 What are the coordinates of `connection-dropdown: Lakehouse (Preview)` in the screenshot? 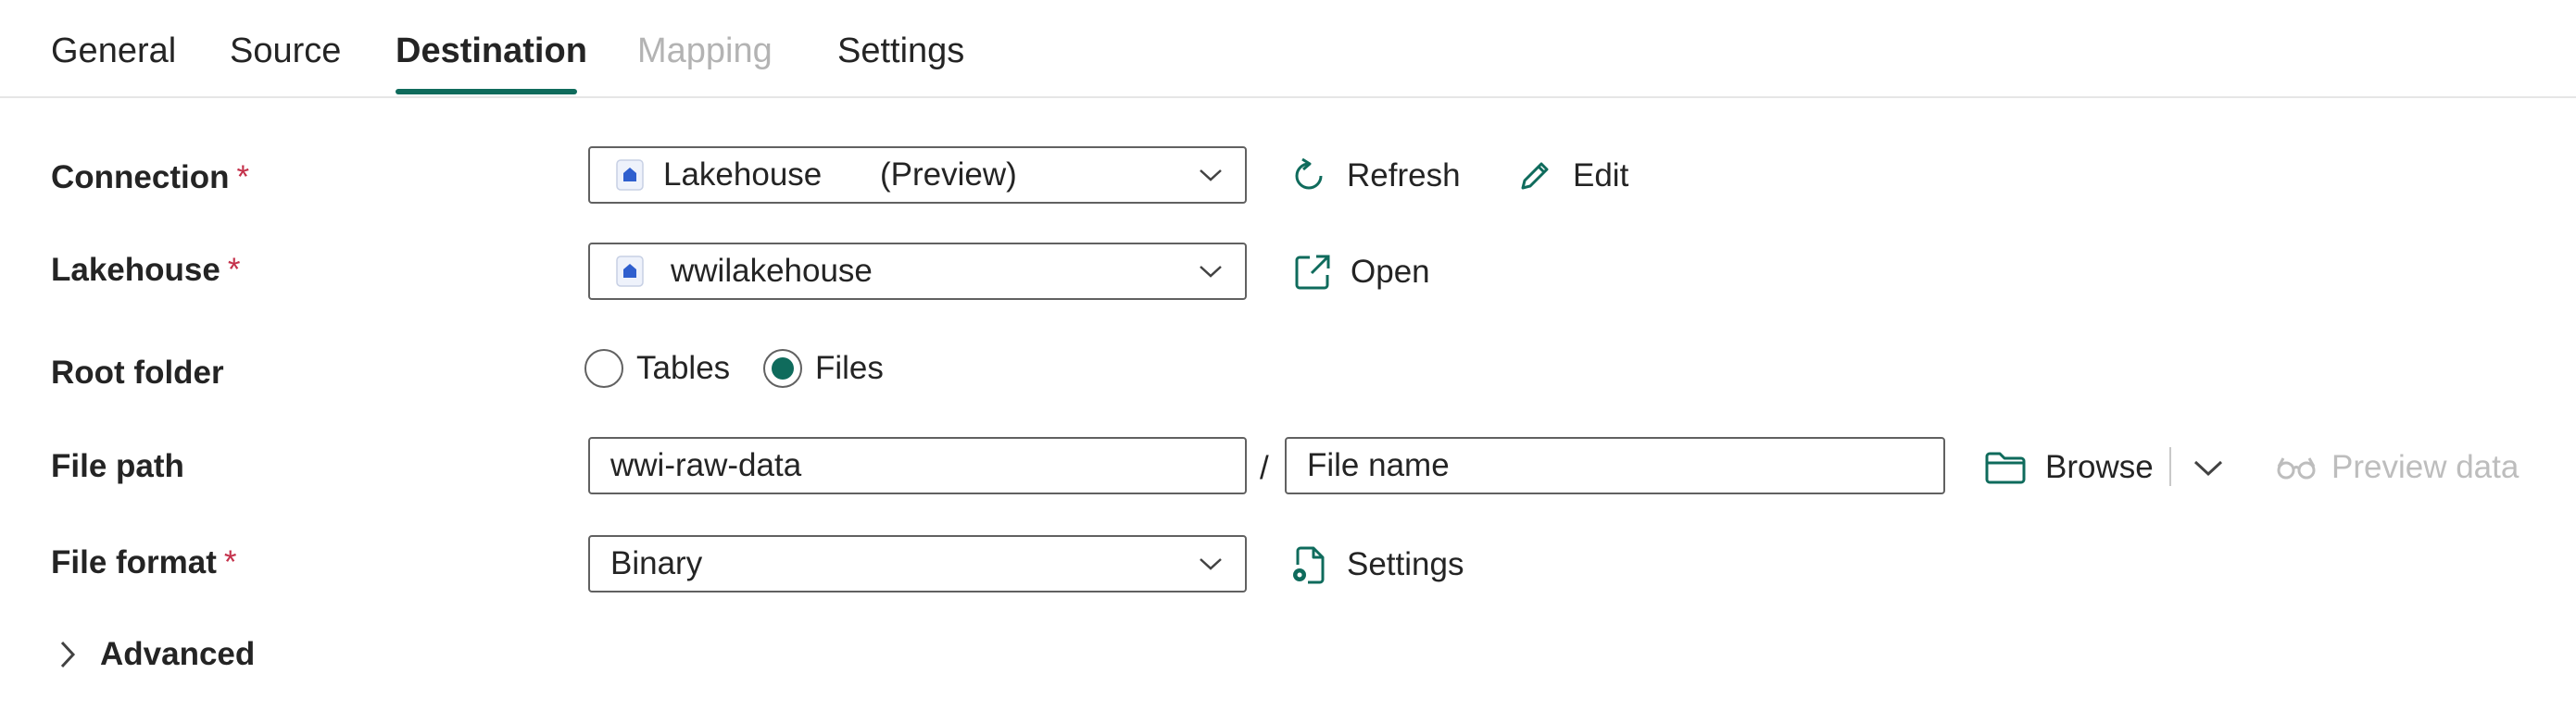 It's located at (917, 175).